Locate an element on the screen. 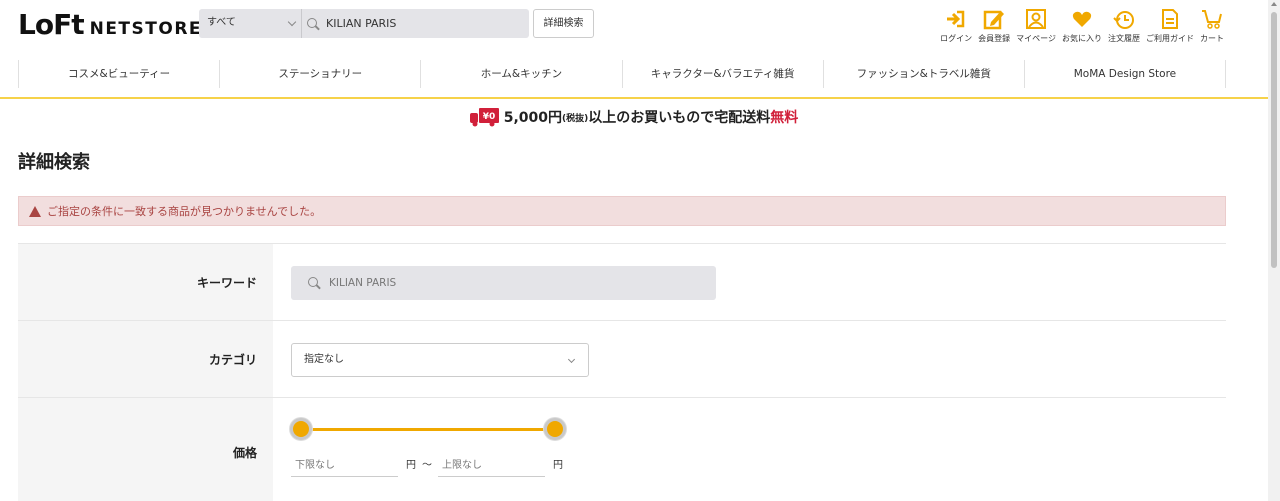 Image resolution: width=1280 pixels, height=501 pixels. category-row: カテゴリ 指定なし is located at coordinates (622, 358).